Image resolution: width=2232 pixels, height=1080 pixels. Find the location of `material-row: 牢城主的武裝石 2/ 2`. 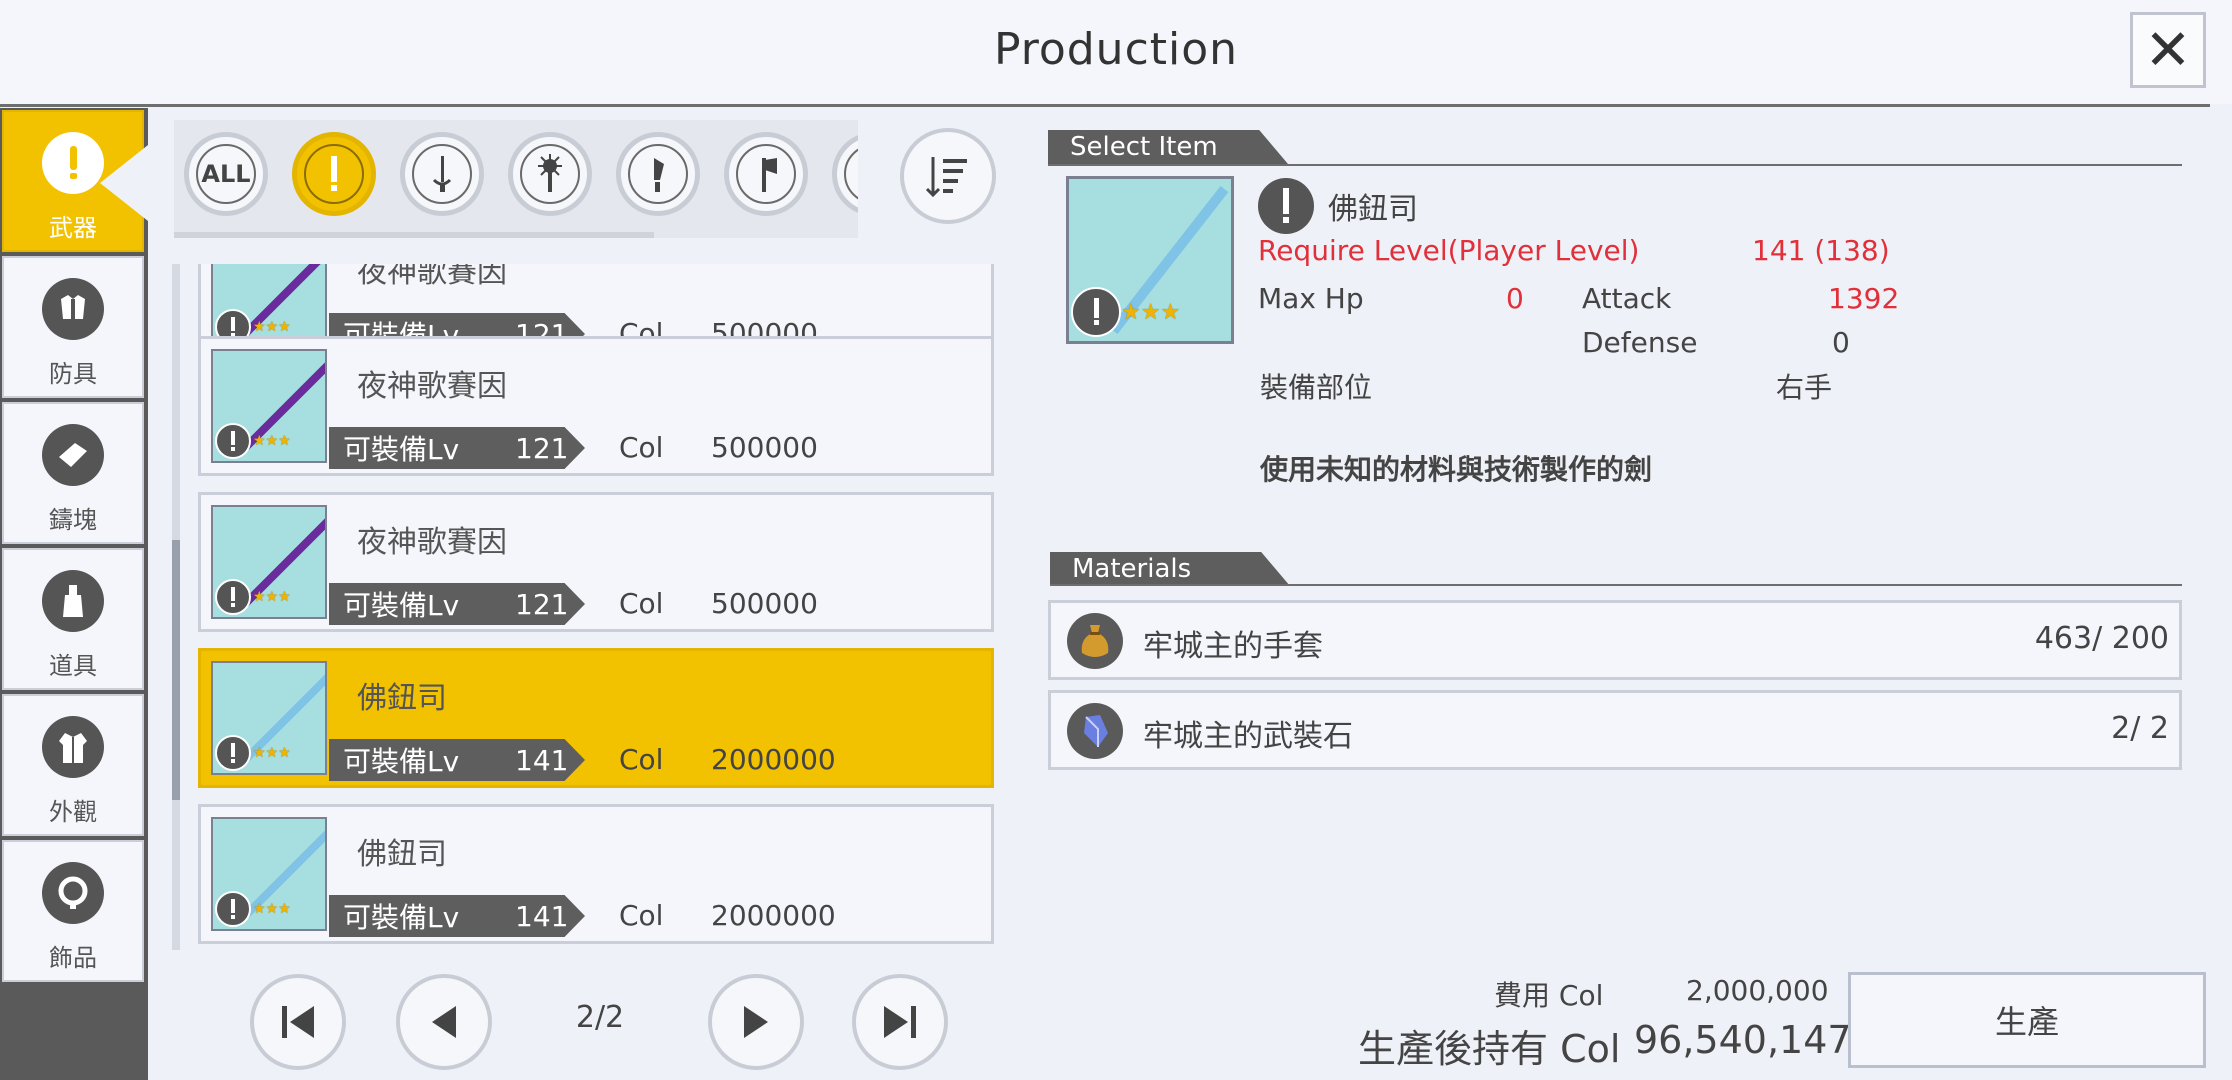

material-row: 牢城主的武裝石 2/ 2 is located at coordinates (1615, 730).